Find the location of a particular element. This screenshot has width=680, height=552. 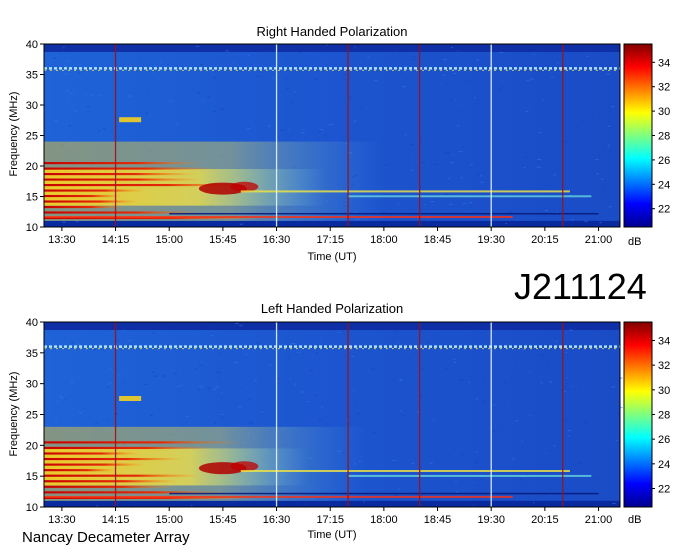

bottom-x-tick-label: 19:30 is located at coordinates (491, 520).